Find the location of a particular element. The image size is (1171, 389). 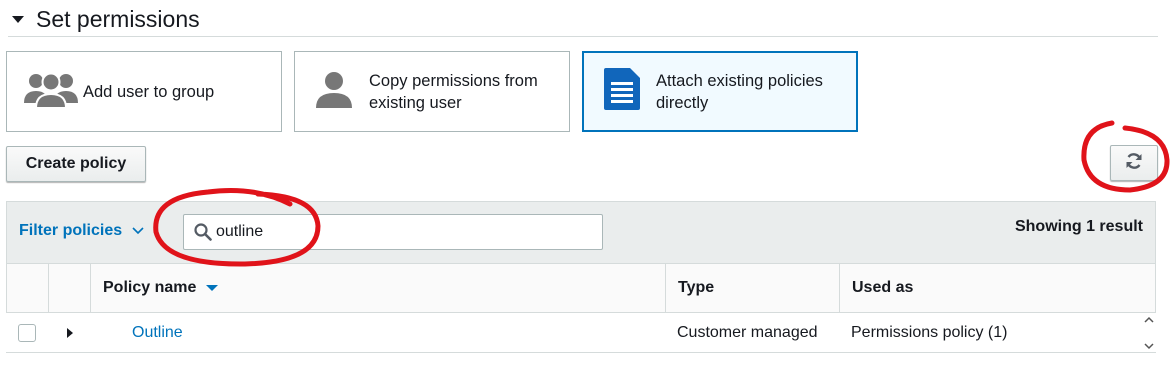

column-header-label: Used as is located at coordinates (883, 287).